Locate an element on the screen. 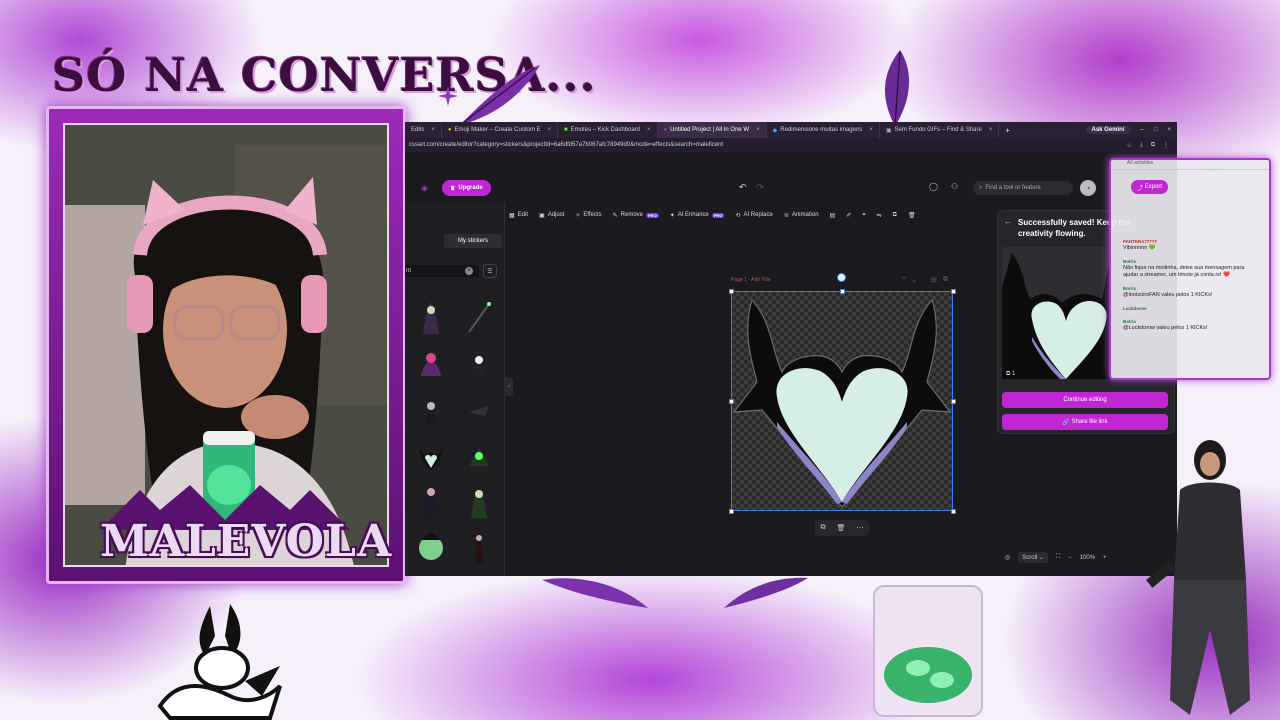 The height and width of the screenshot is (720, 1280). tool-edit: ▦ Edit is located at coordinates (518, 215).